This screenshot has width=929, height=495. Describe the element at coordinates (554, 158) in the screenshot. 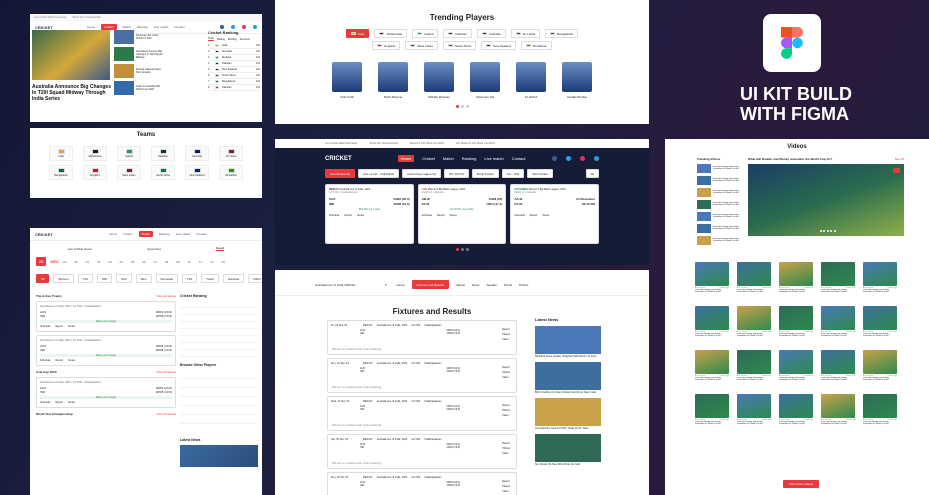

I see `facebook-icon` at that location.